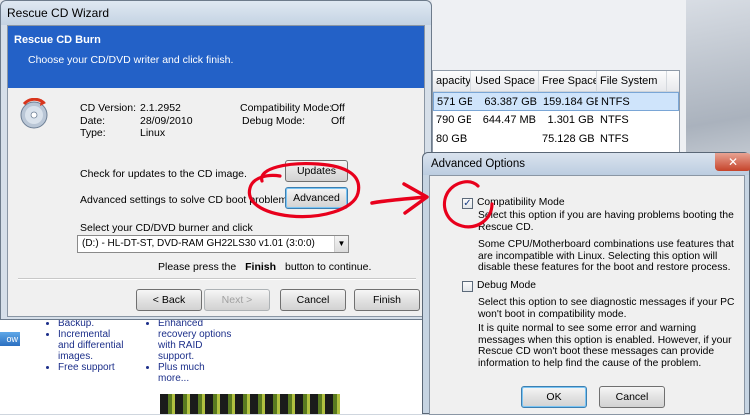 The image size is (750, 415). What do you see at coordinates (10, 339) in the screenshot?
I see `view-button: ow` at bounding box center [10, 339].